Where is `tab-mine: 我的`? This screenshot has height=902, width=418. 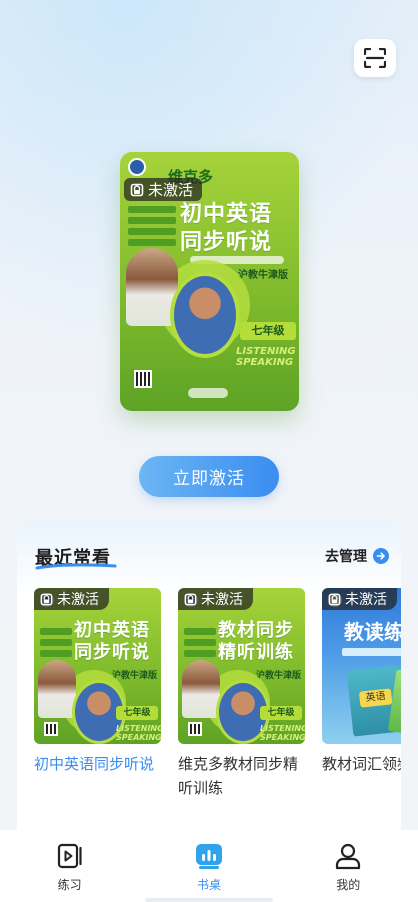
tab-mine: 我的 is located at coordinates (348, 861).